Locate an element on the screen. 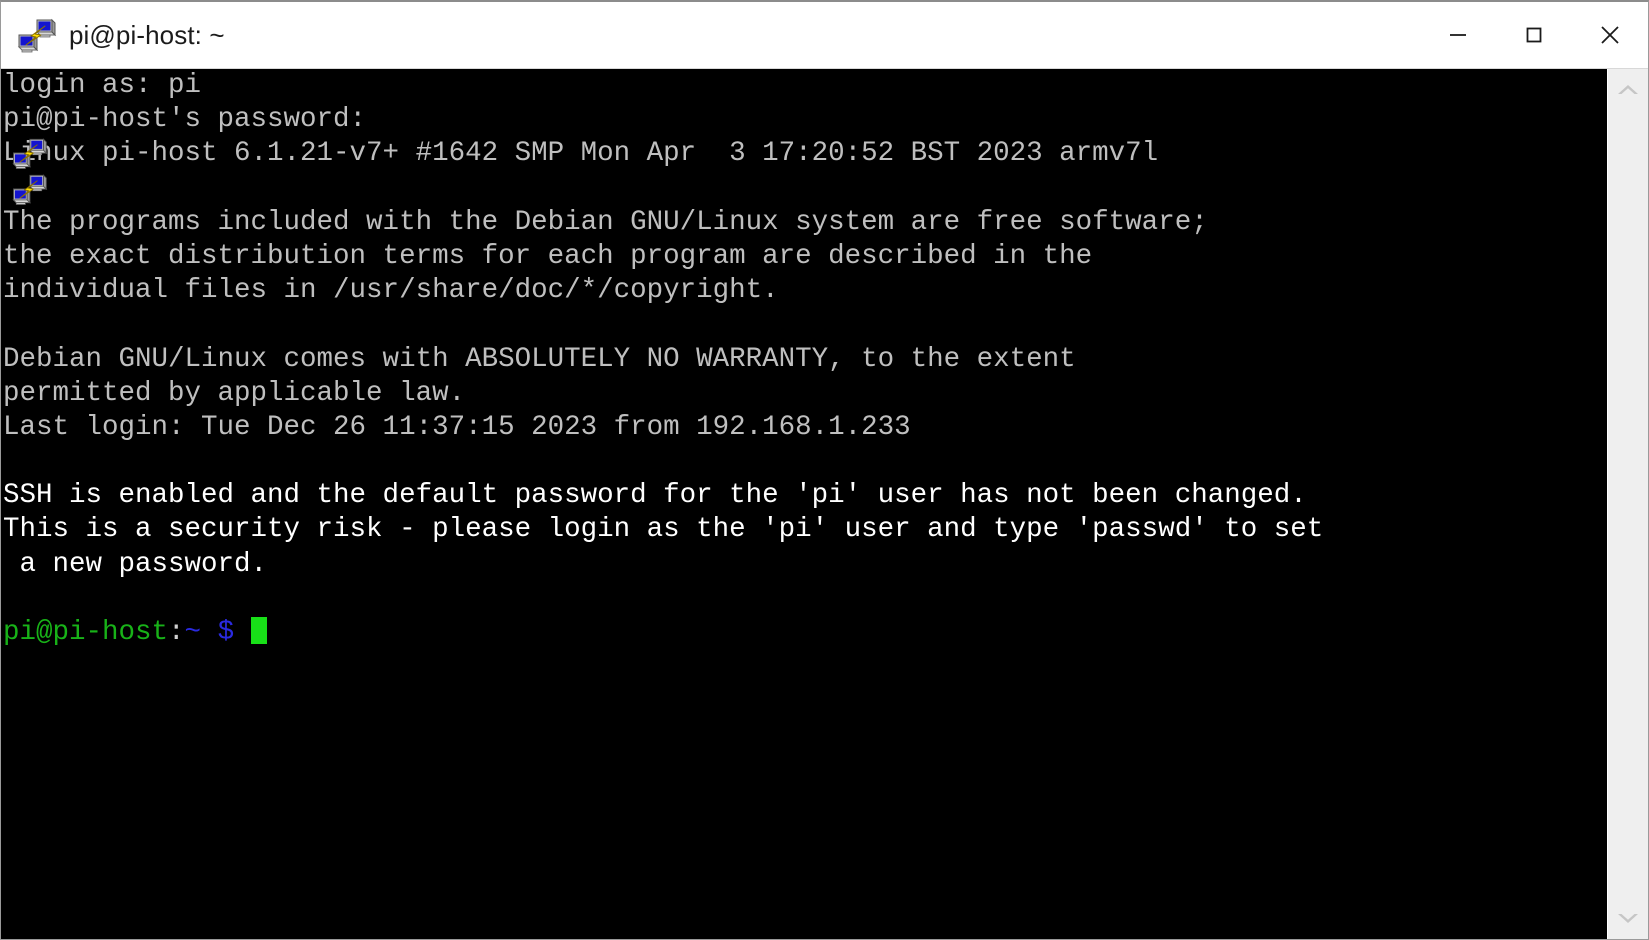 Image resolution: width=1649 pixels, height=940 pixels. prompt-user-host: pi@pi-host is located at coordinates (86, 632).